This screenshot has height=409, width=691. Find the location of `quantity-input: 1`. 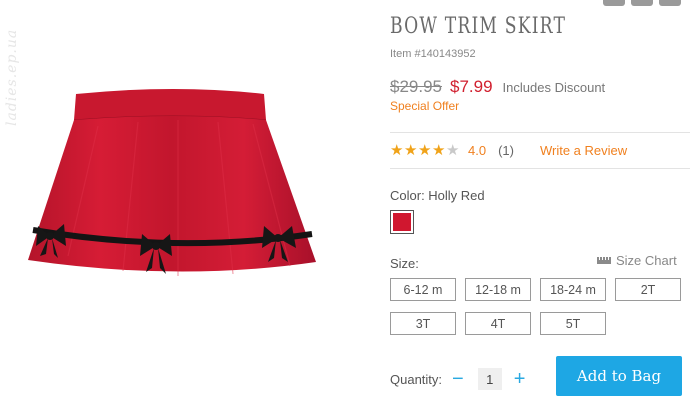

quantity-input: 1 is located at coordinates (489, 379).